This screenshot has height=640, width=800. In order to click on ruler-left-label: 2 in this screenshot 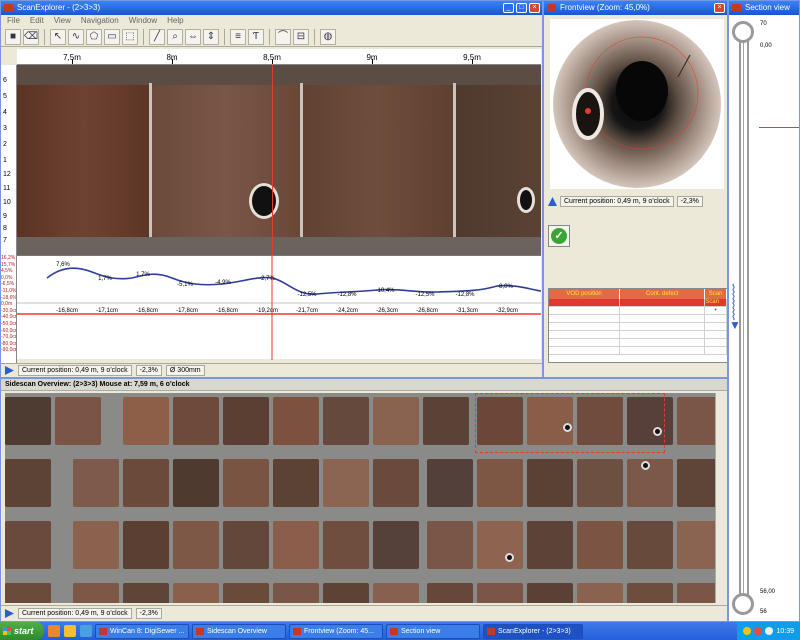, I will do `click(5, 144)`.